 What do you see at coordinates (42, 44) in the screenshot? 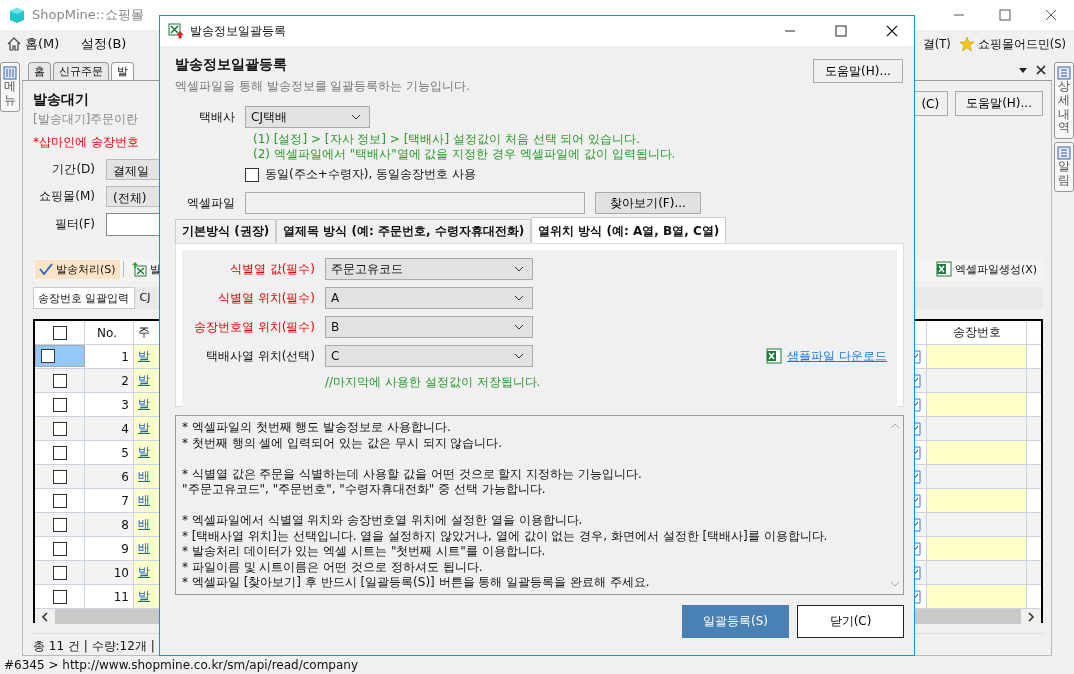
I see `menu-item: 홈(M)` at bounding box center [42, 44].